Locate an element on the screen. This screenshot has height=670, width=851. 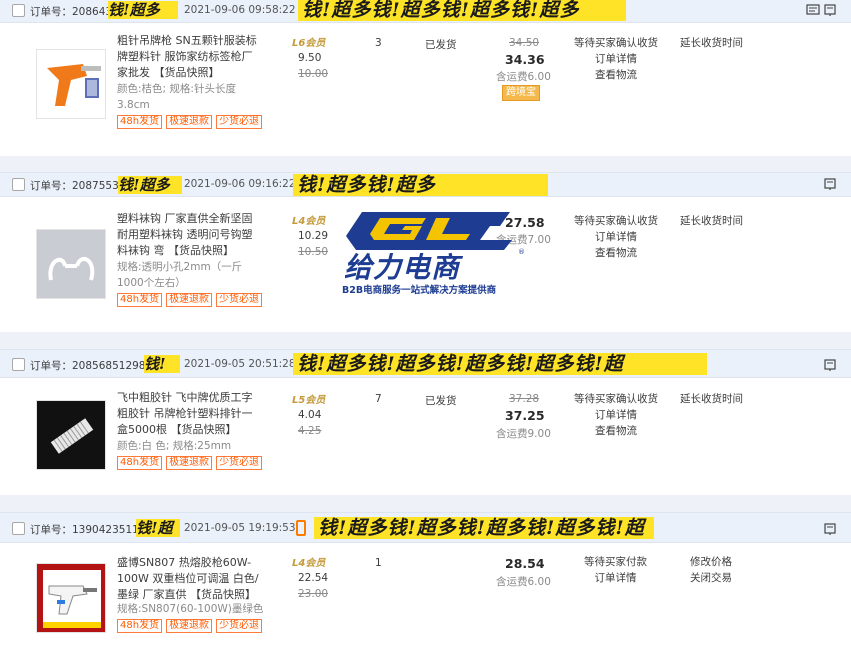
total-price: 37.25 is located at coordinates (525, 415).